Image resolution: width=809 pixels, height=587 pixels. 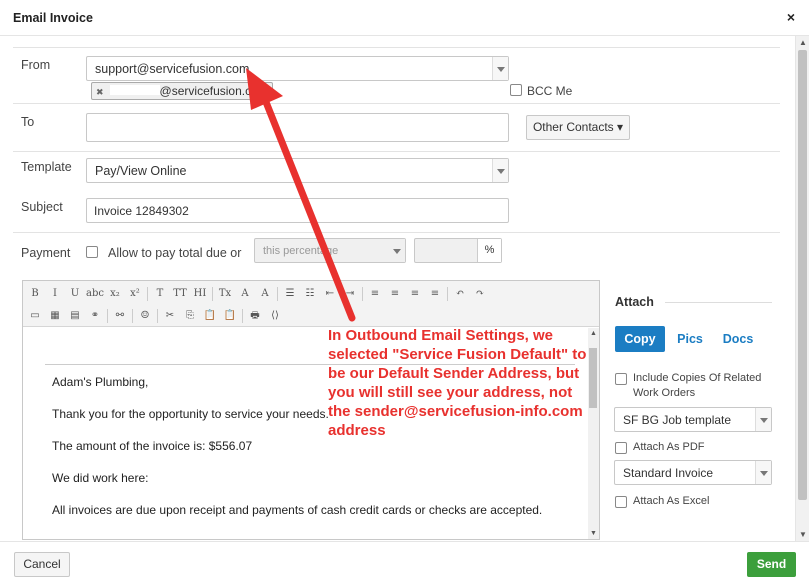 What do you see at coordinates (415, 294) in the screenshot?
I see `toolbar-button-18: ≡` at bounding box center [415, 294].